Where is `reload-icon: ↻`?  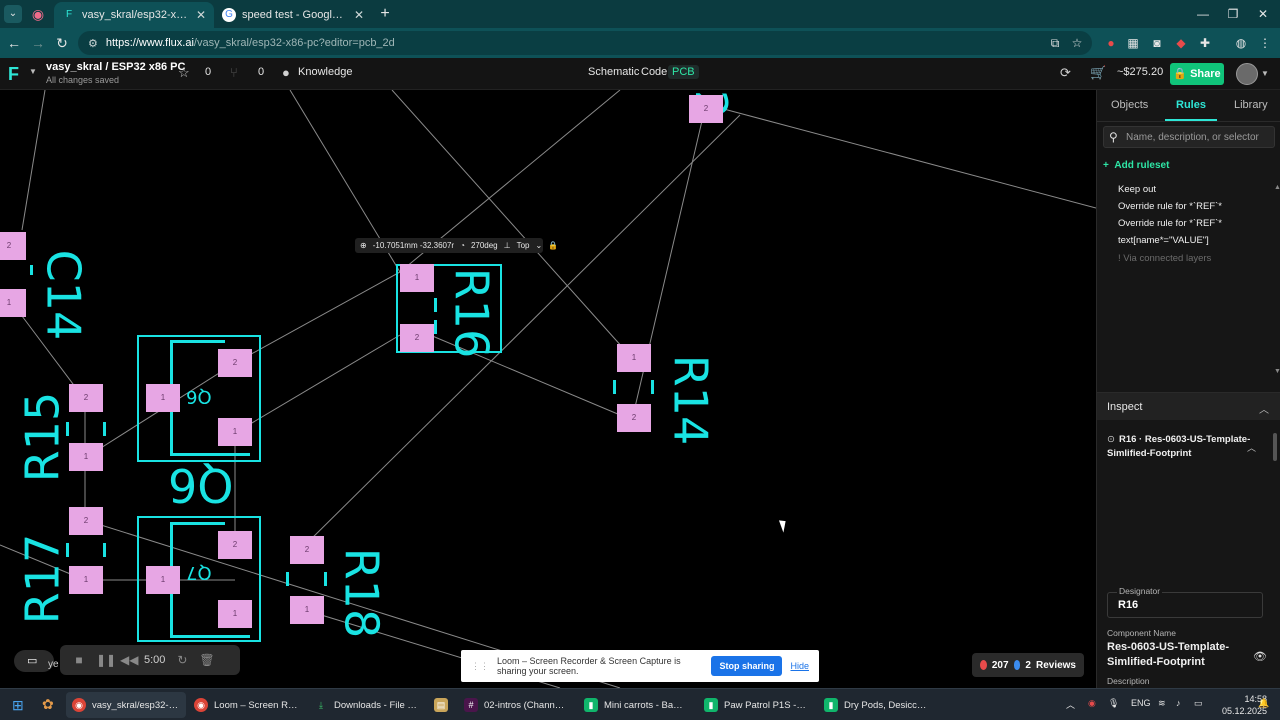 reload-icon: ↻ is located at coordinates (62, 43).